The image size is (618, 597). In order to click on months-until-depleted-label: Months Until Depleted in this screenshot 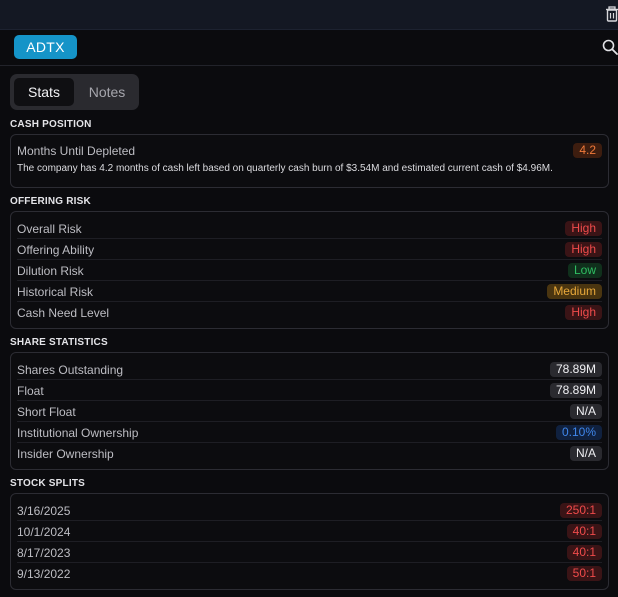, I will do `click(76, 151)`.